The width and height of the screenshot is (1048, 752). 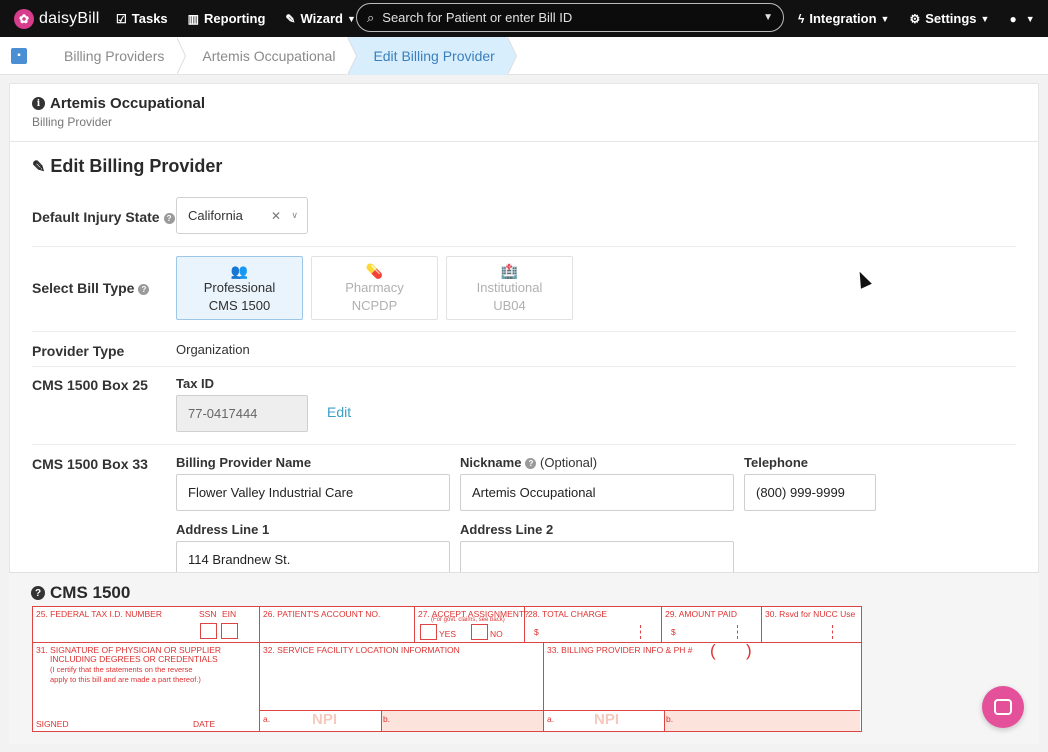 I want to click on nav-integration: ϟ Integration ▼, so click(x=843, y=18).